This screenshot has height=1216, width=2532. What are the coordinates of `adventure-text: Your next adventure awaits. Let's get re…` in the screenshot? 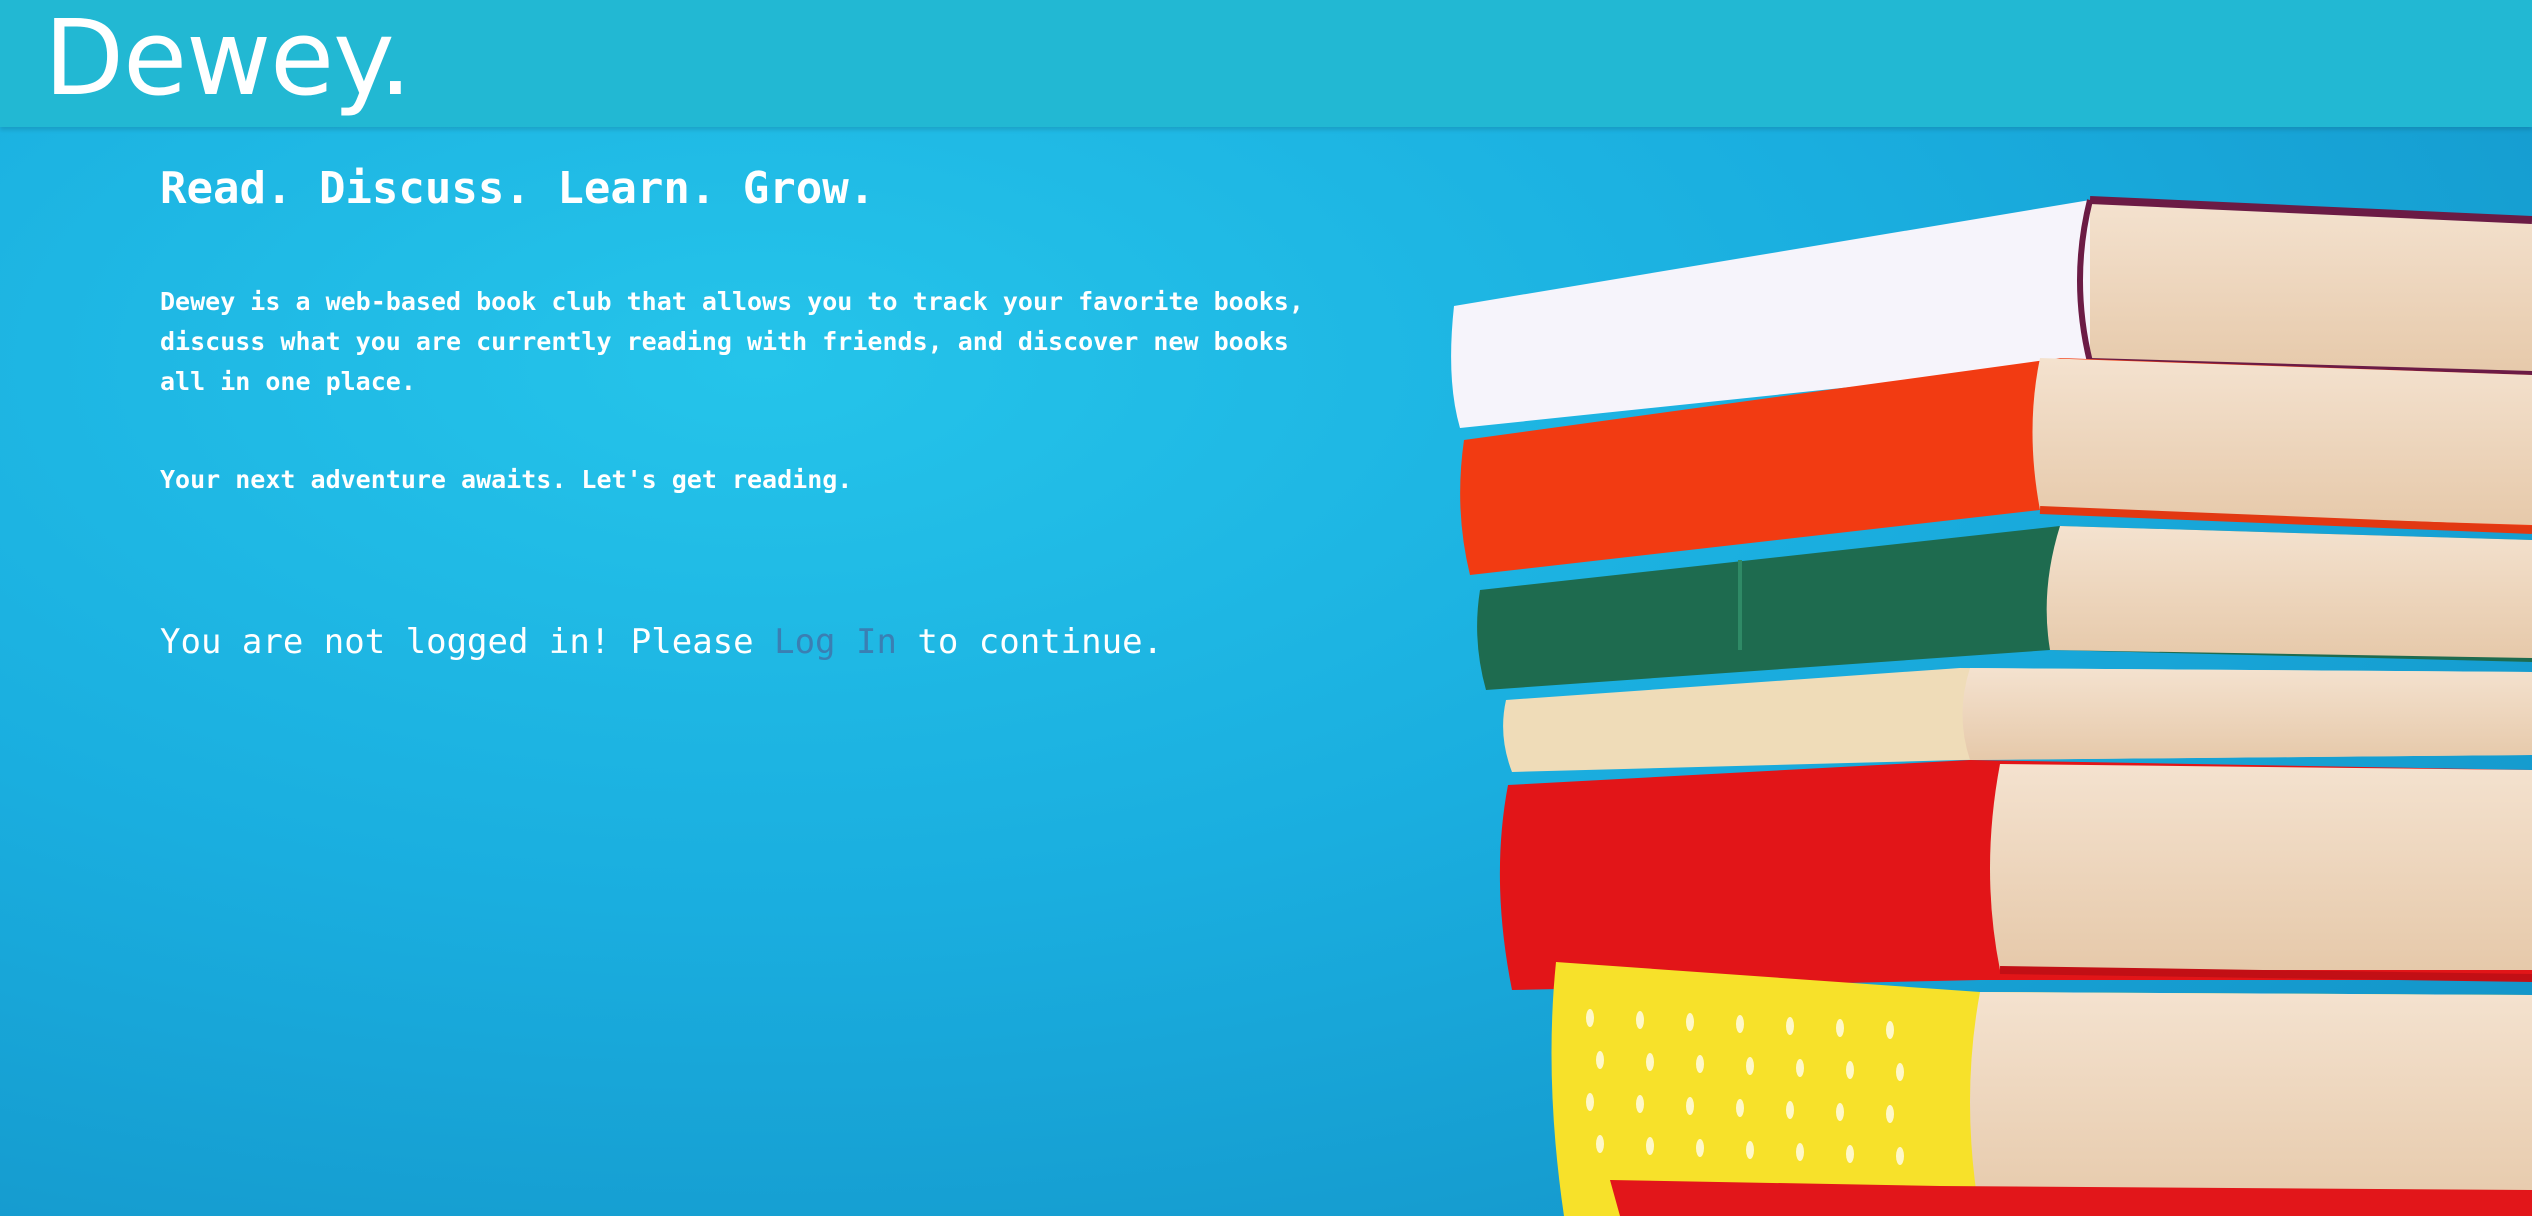 It's located at (506, 479).